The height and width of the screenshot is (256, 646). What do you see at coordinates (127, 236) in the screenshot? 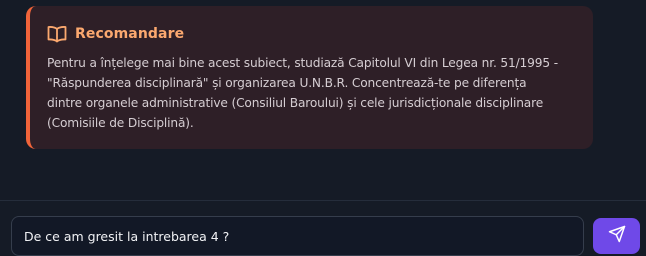
I see `message-input-value: De ce am gresit la intrebarea 4 ?` at bounding box center [127, 236].